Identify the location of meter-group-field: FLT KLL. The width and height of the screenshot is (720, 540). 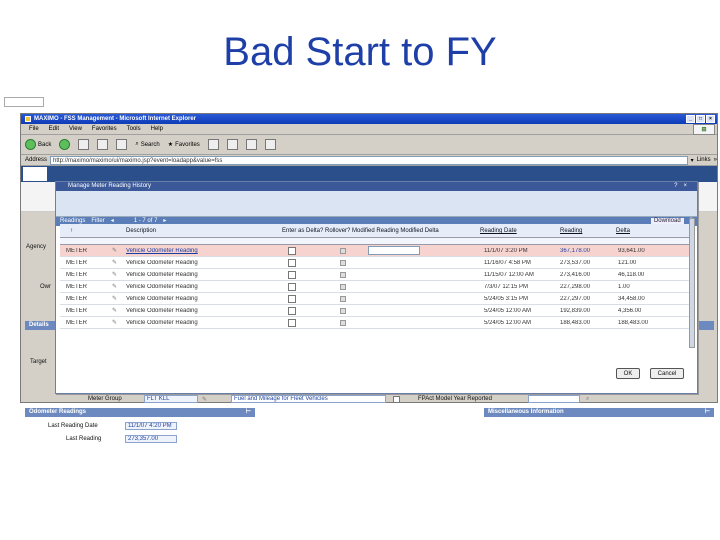
(171, 399).